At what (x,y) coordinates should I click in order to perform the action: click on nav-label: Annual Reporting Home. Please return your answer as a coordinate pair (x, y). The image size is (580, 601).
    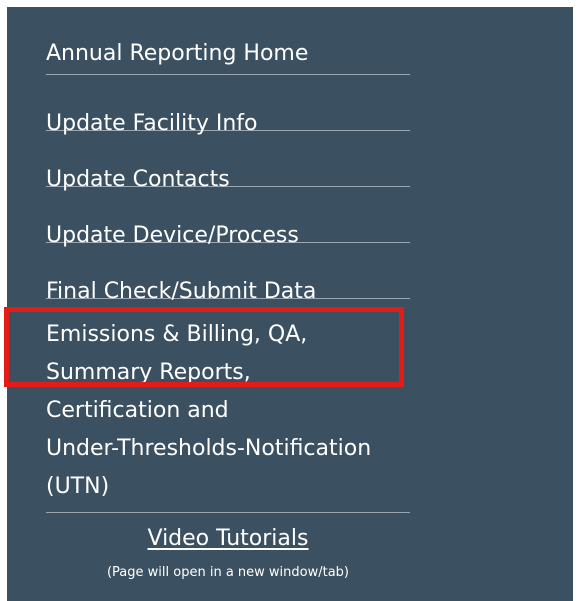
    Looking at the image, I should click on (177, 53).